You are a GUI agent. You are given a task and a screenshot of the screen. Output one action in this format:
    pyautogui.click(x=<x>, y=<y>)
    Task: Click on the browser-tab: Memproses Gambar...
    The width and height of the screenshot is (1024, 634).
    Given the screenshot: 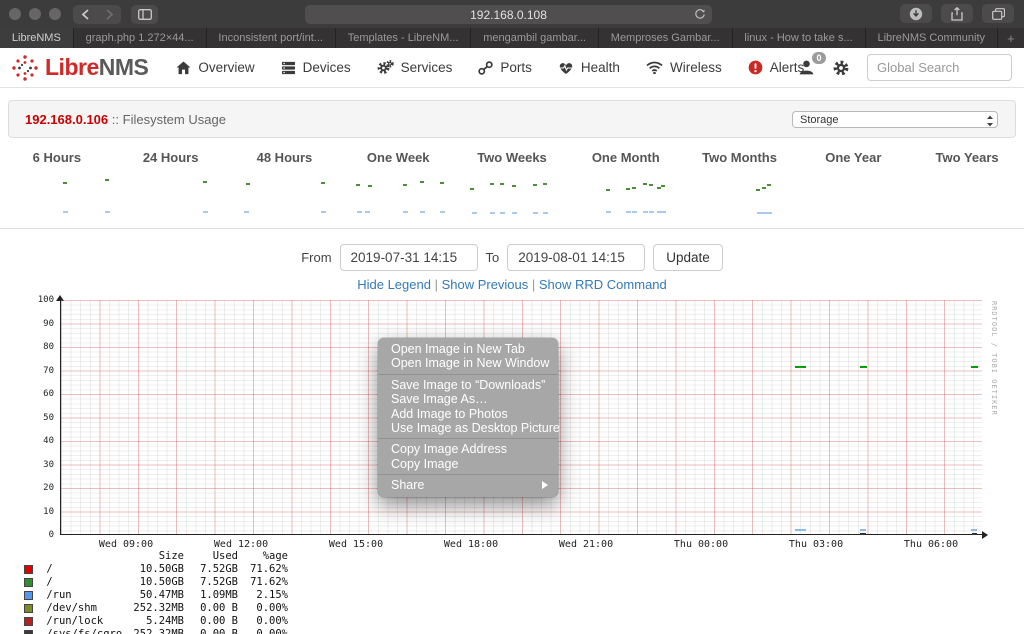 What is the action you would take?
    pyautogui.click(x=665, y=38)
    